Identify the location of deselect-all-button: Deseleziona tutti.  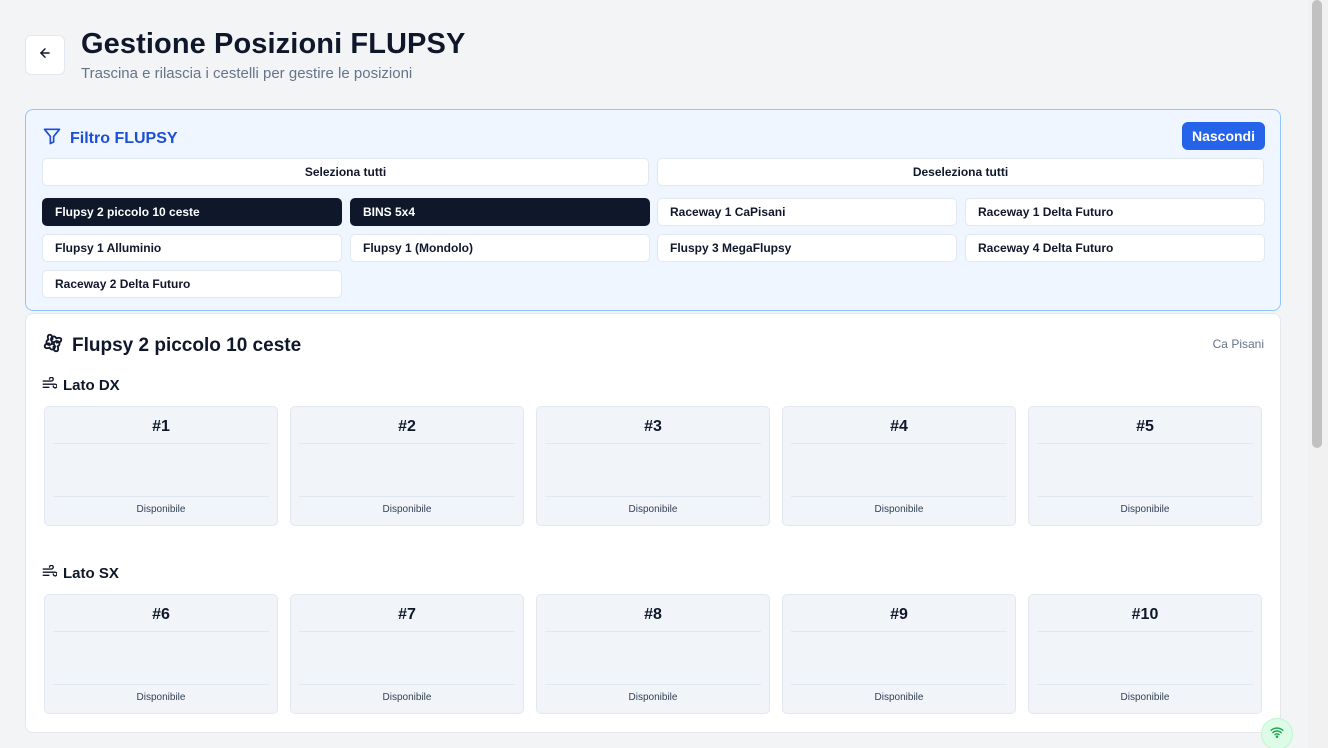
(960, 172).